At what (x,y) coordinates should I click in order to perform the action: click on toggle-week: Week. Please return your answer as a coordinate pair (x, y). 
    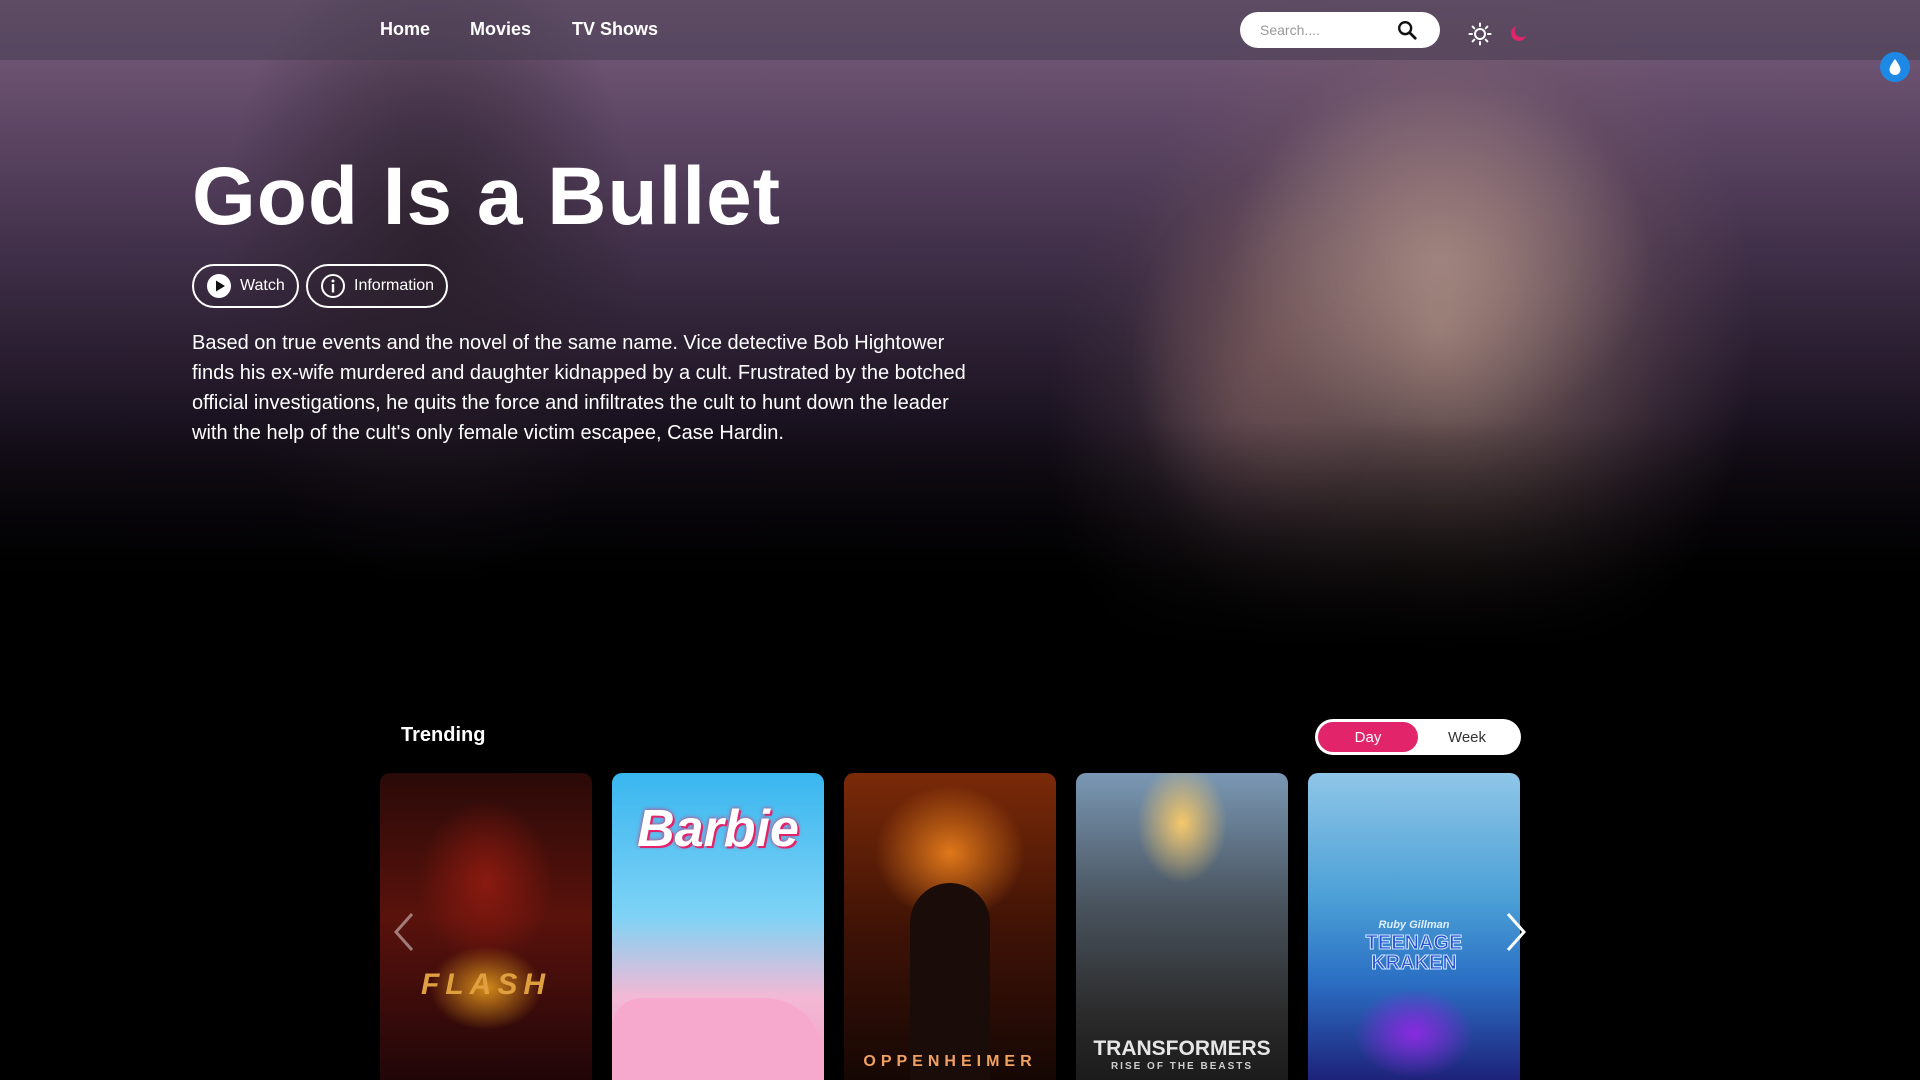
    Looking at the image, I should click on (1467, 737).